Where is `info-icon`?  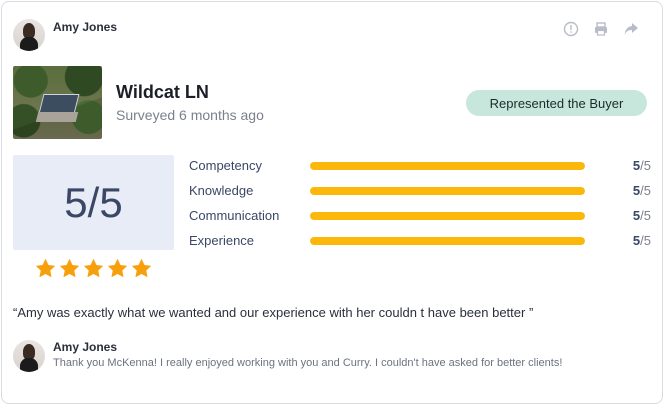
info-icon is located at coordinates (571, 29).